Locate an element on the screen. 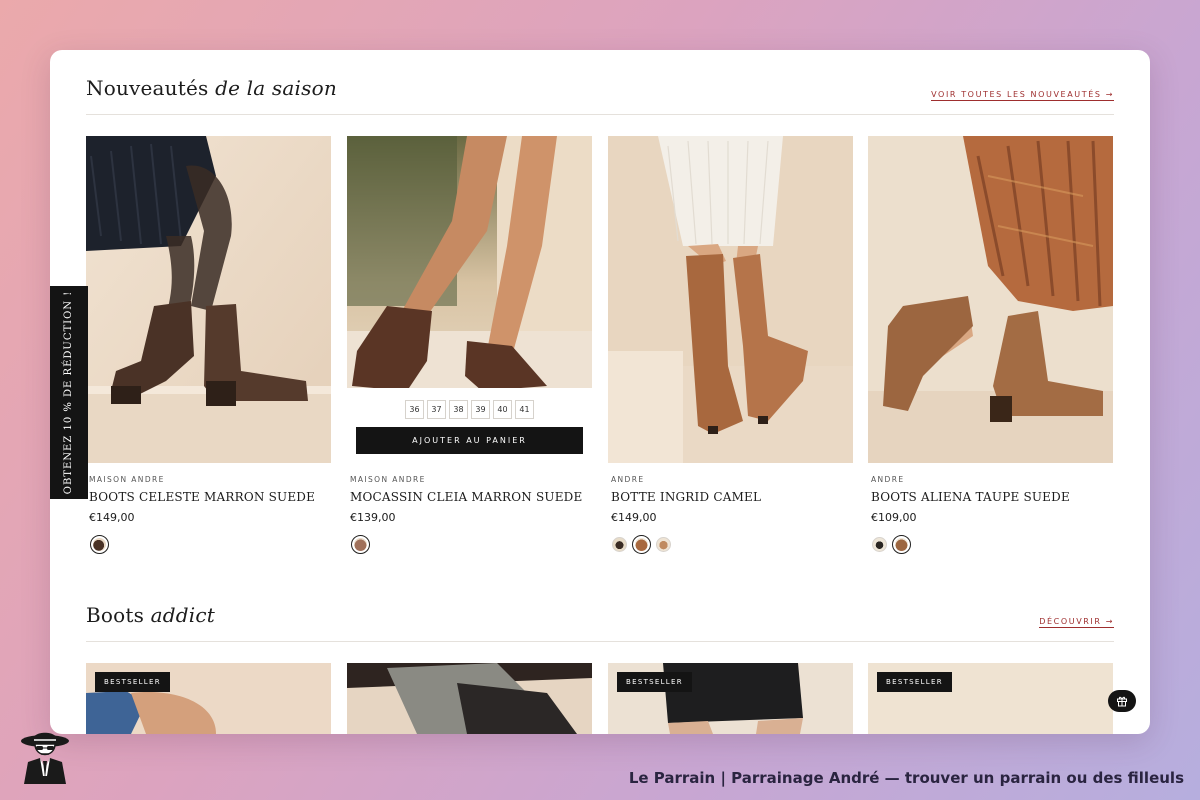 Image resolution: width=1200 pixels, height=800 pixels. discover-boots-link: DÉCOUVRIR → is located at coordinates (1076, 622).